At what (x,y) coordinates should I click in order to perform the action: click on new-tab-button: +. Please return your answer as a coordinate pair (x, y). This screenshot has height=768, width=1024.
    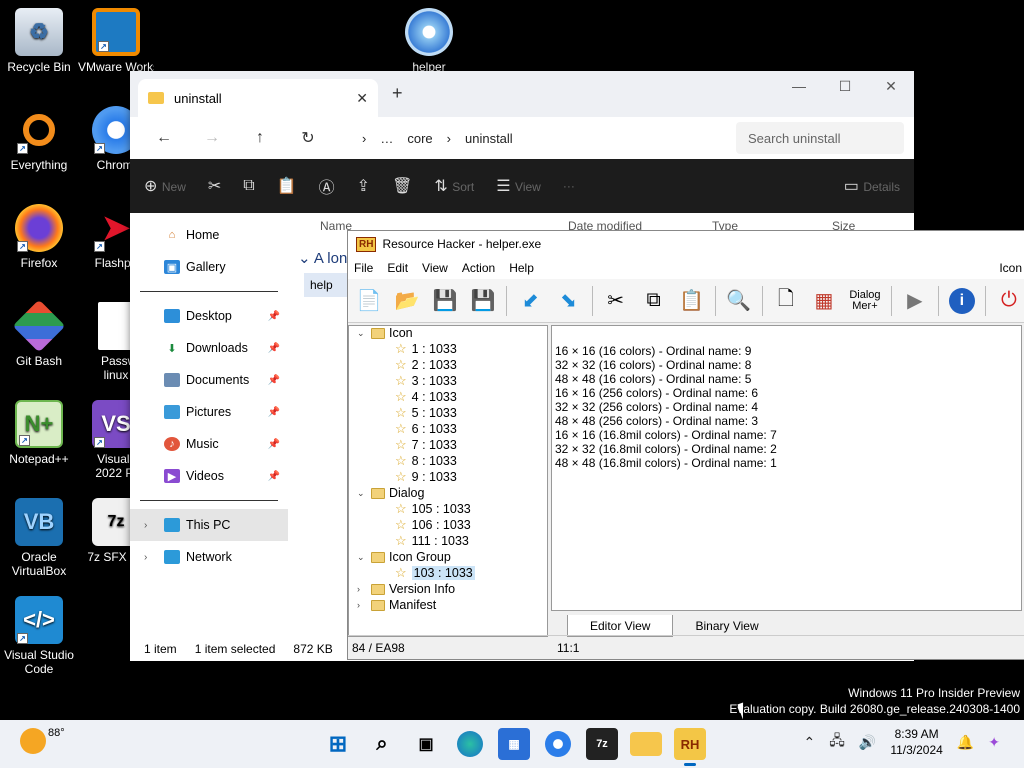
    Looking at the image, I should click on (397, 93).